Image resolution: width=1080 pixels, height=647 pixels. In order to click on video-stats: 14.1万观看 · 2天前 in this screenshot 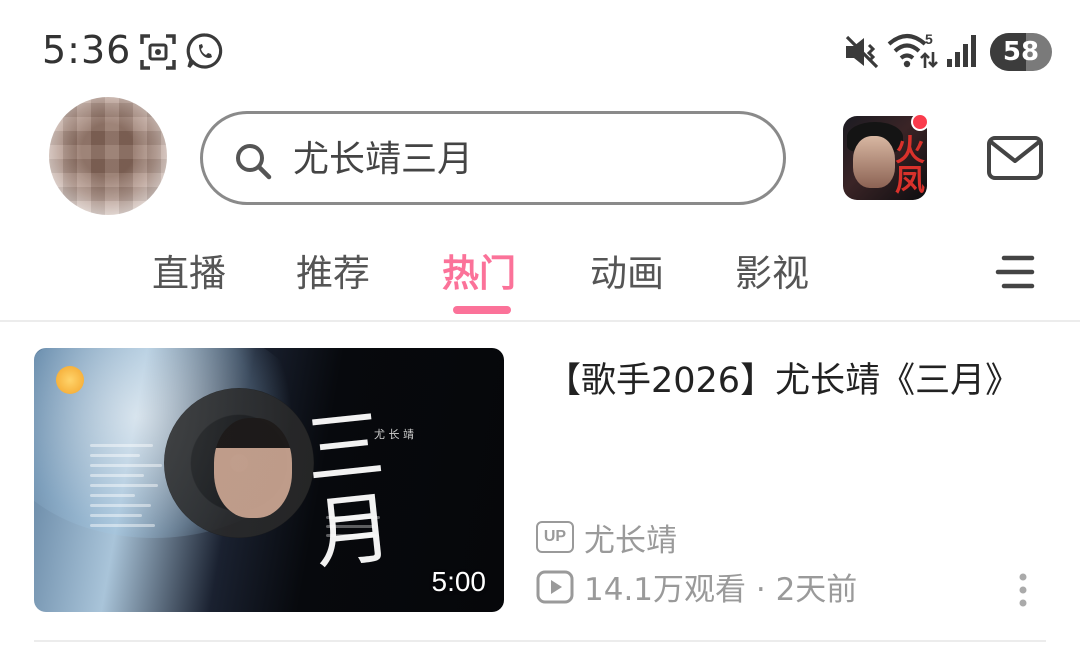, I will do `click(721, 590)`.